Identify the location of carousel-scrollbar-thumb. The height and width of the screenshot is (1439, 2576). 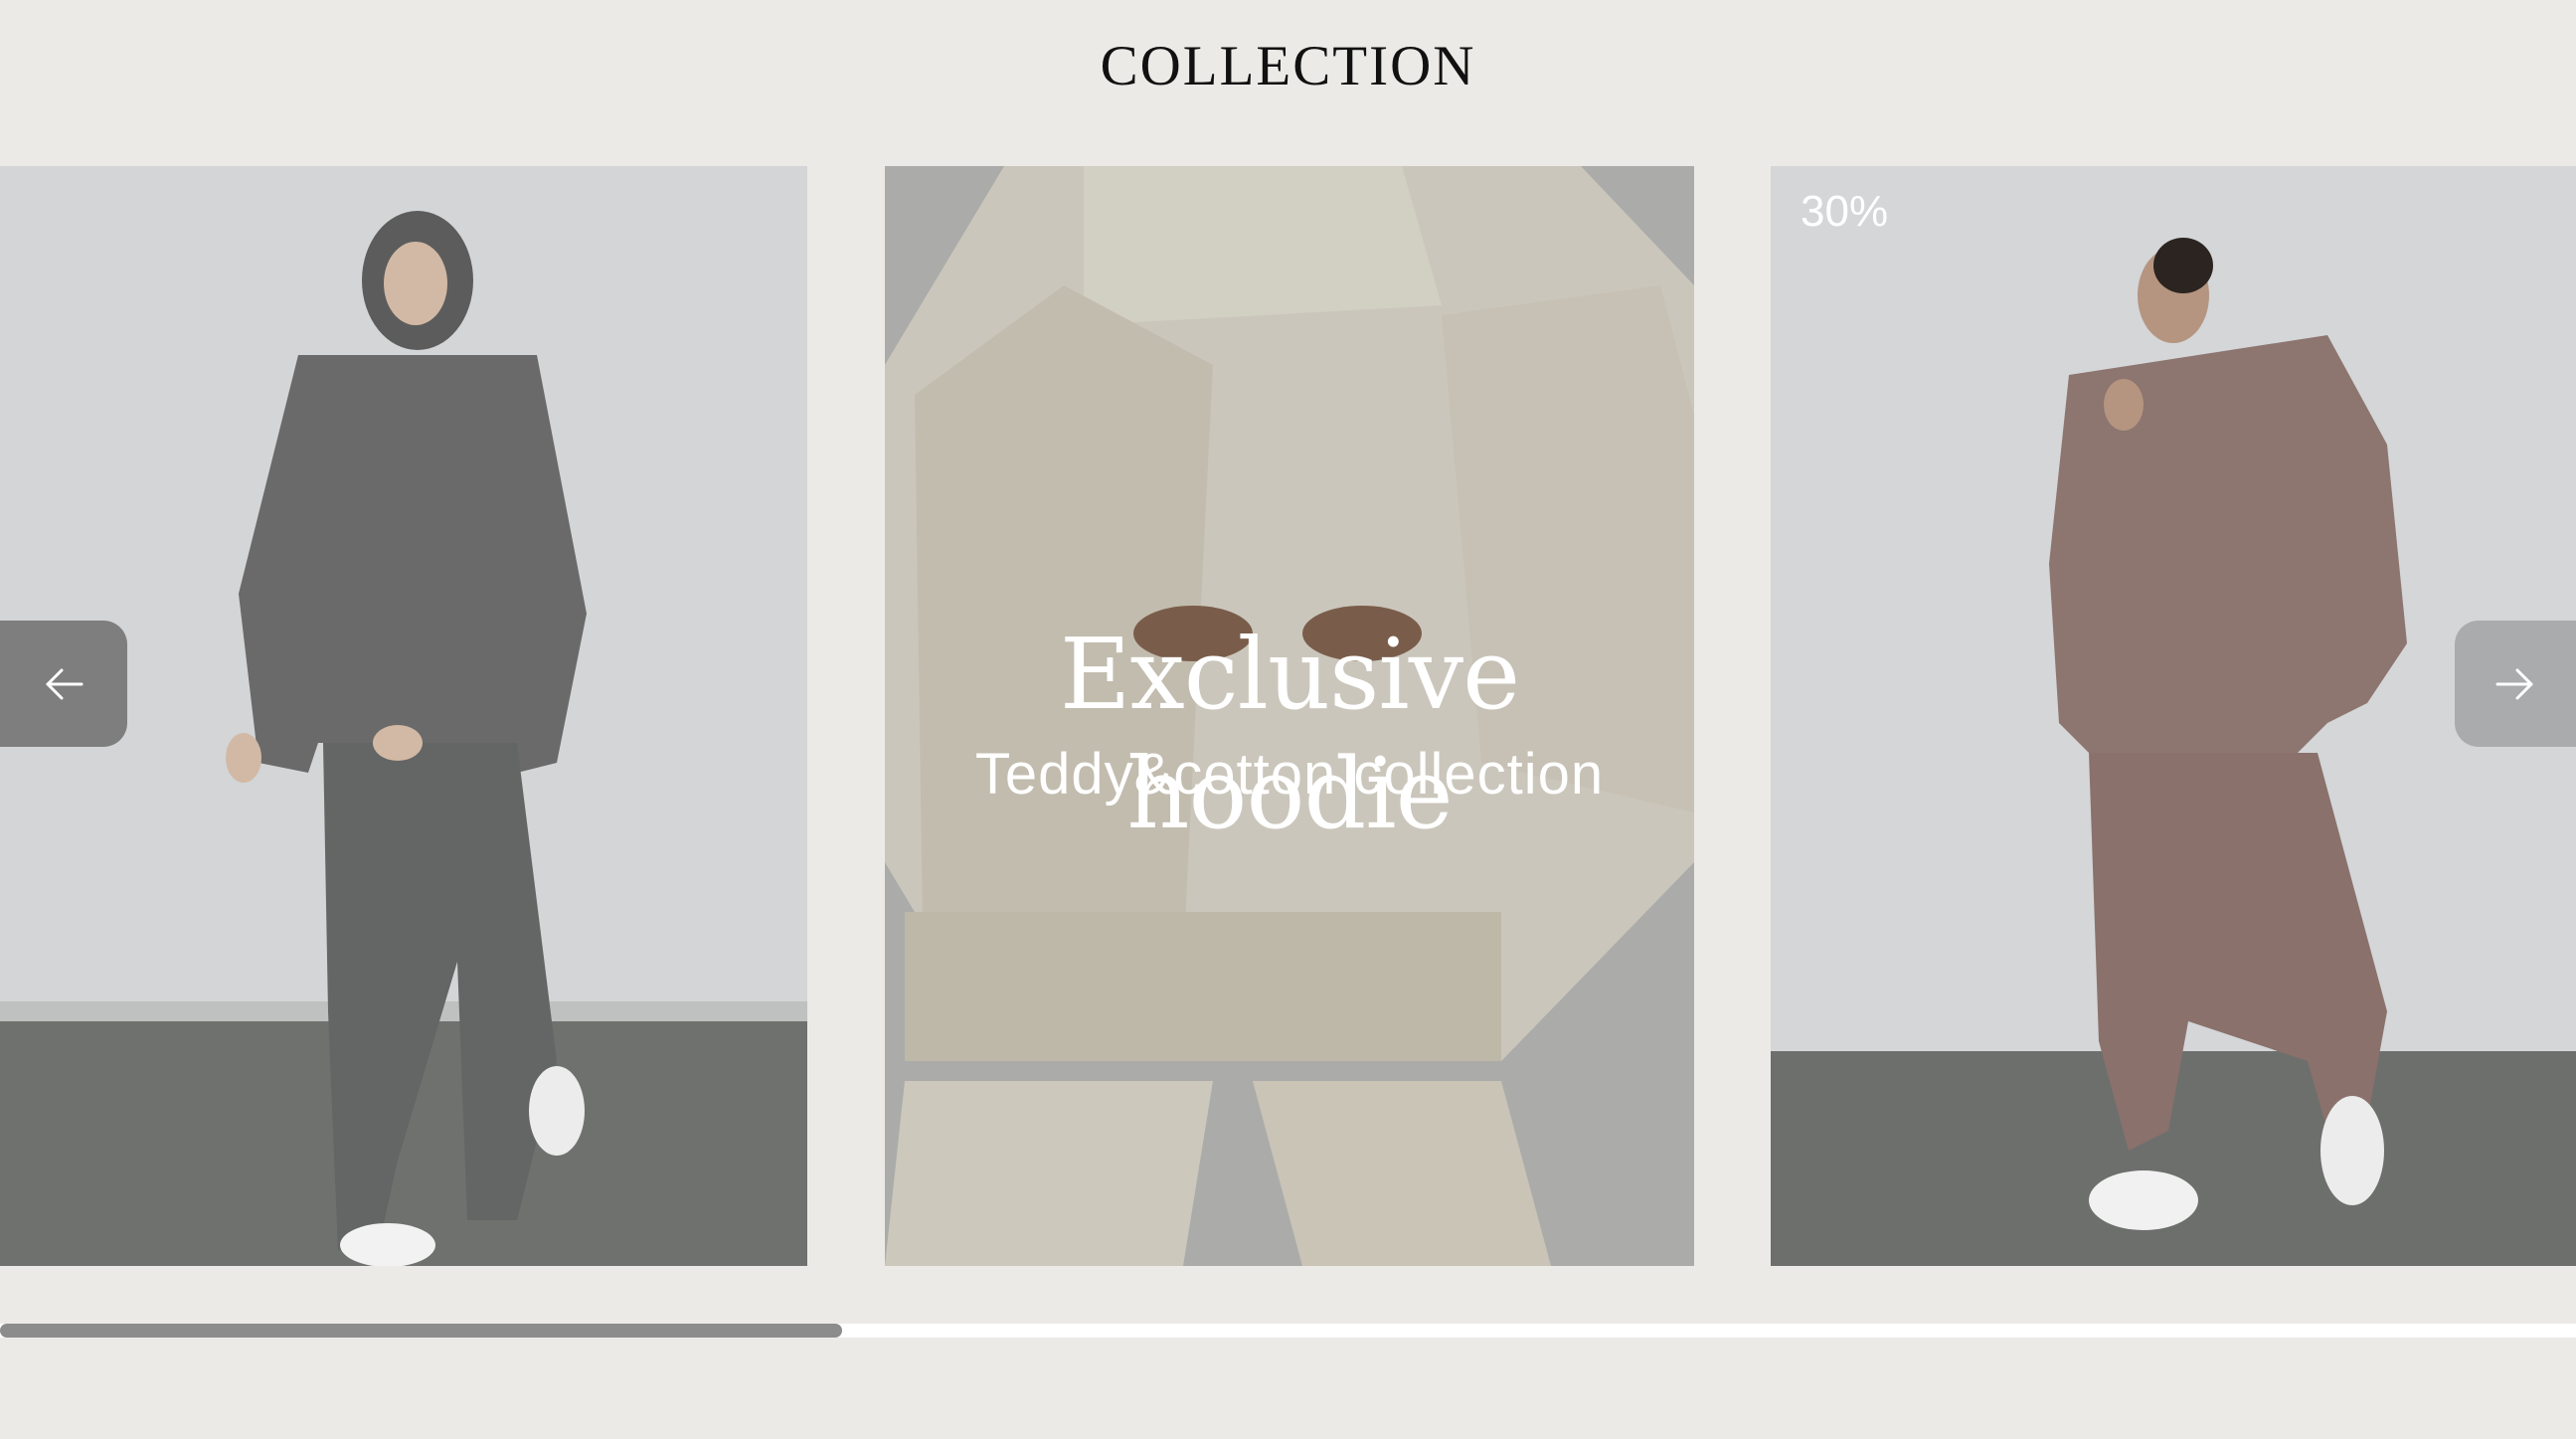
(421, 1331).